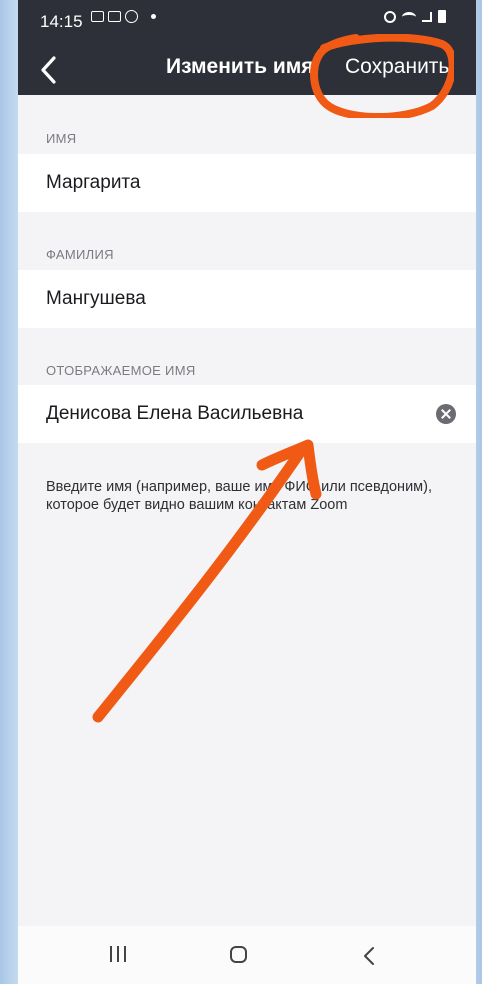 Image resolution: width=482 pixels, height=984 pixels. What do you see at coordinates (247, 299) in the screenshot?
I see `last-name-field: Мангушева` at bounding box center [247, 299].